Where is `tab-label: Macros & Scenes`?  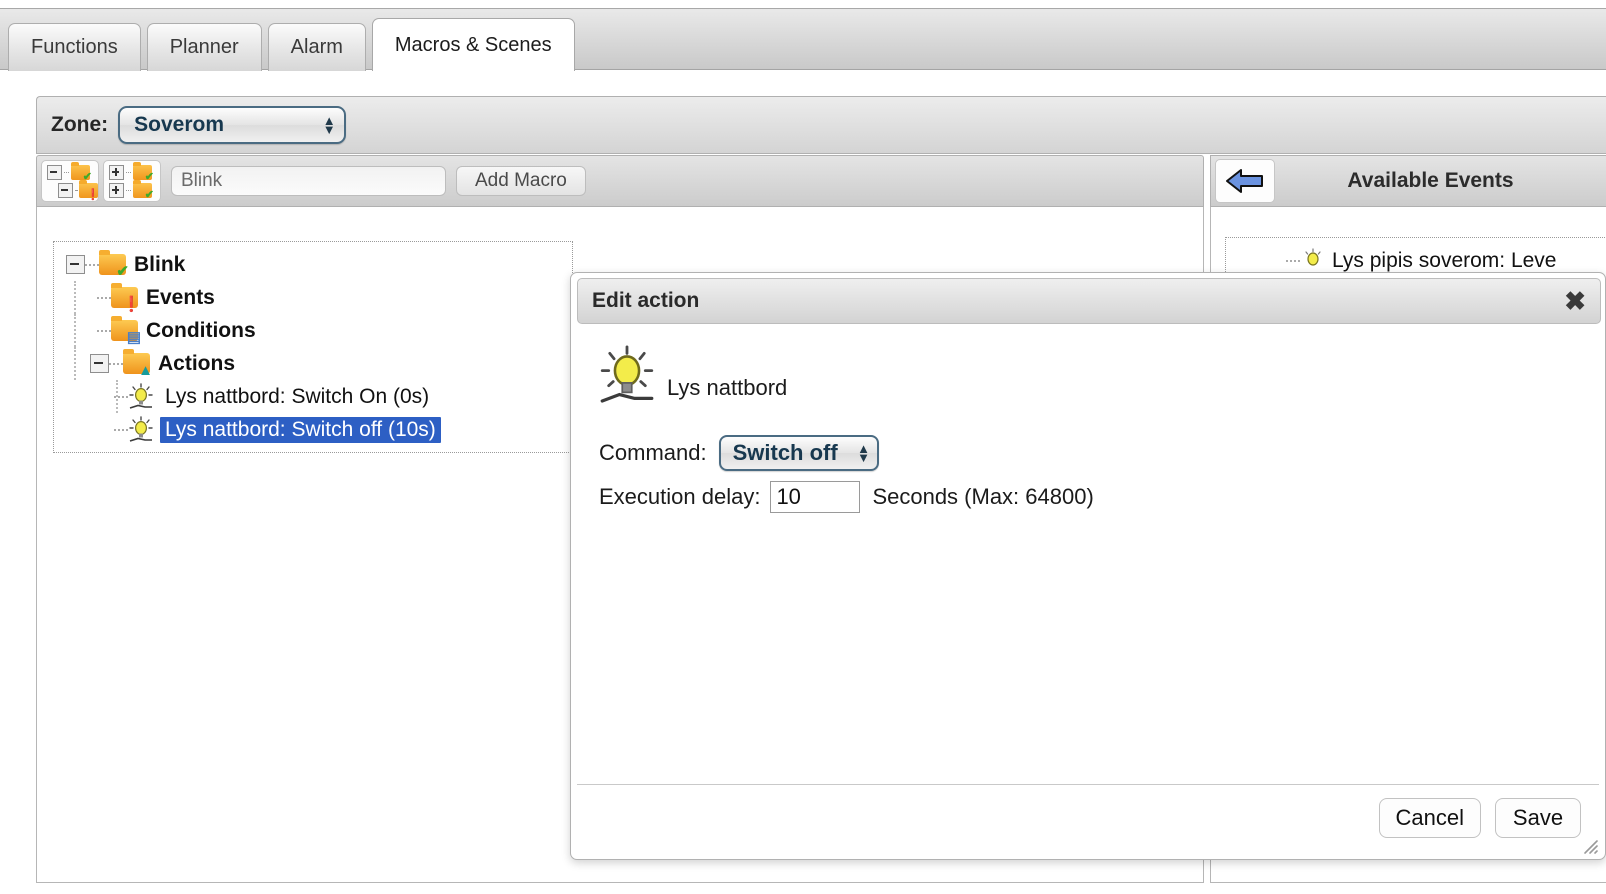 tab-label: Macros & Scenes is located at coordinates (473, 44).